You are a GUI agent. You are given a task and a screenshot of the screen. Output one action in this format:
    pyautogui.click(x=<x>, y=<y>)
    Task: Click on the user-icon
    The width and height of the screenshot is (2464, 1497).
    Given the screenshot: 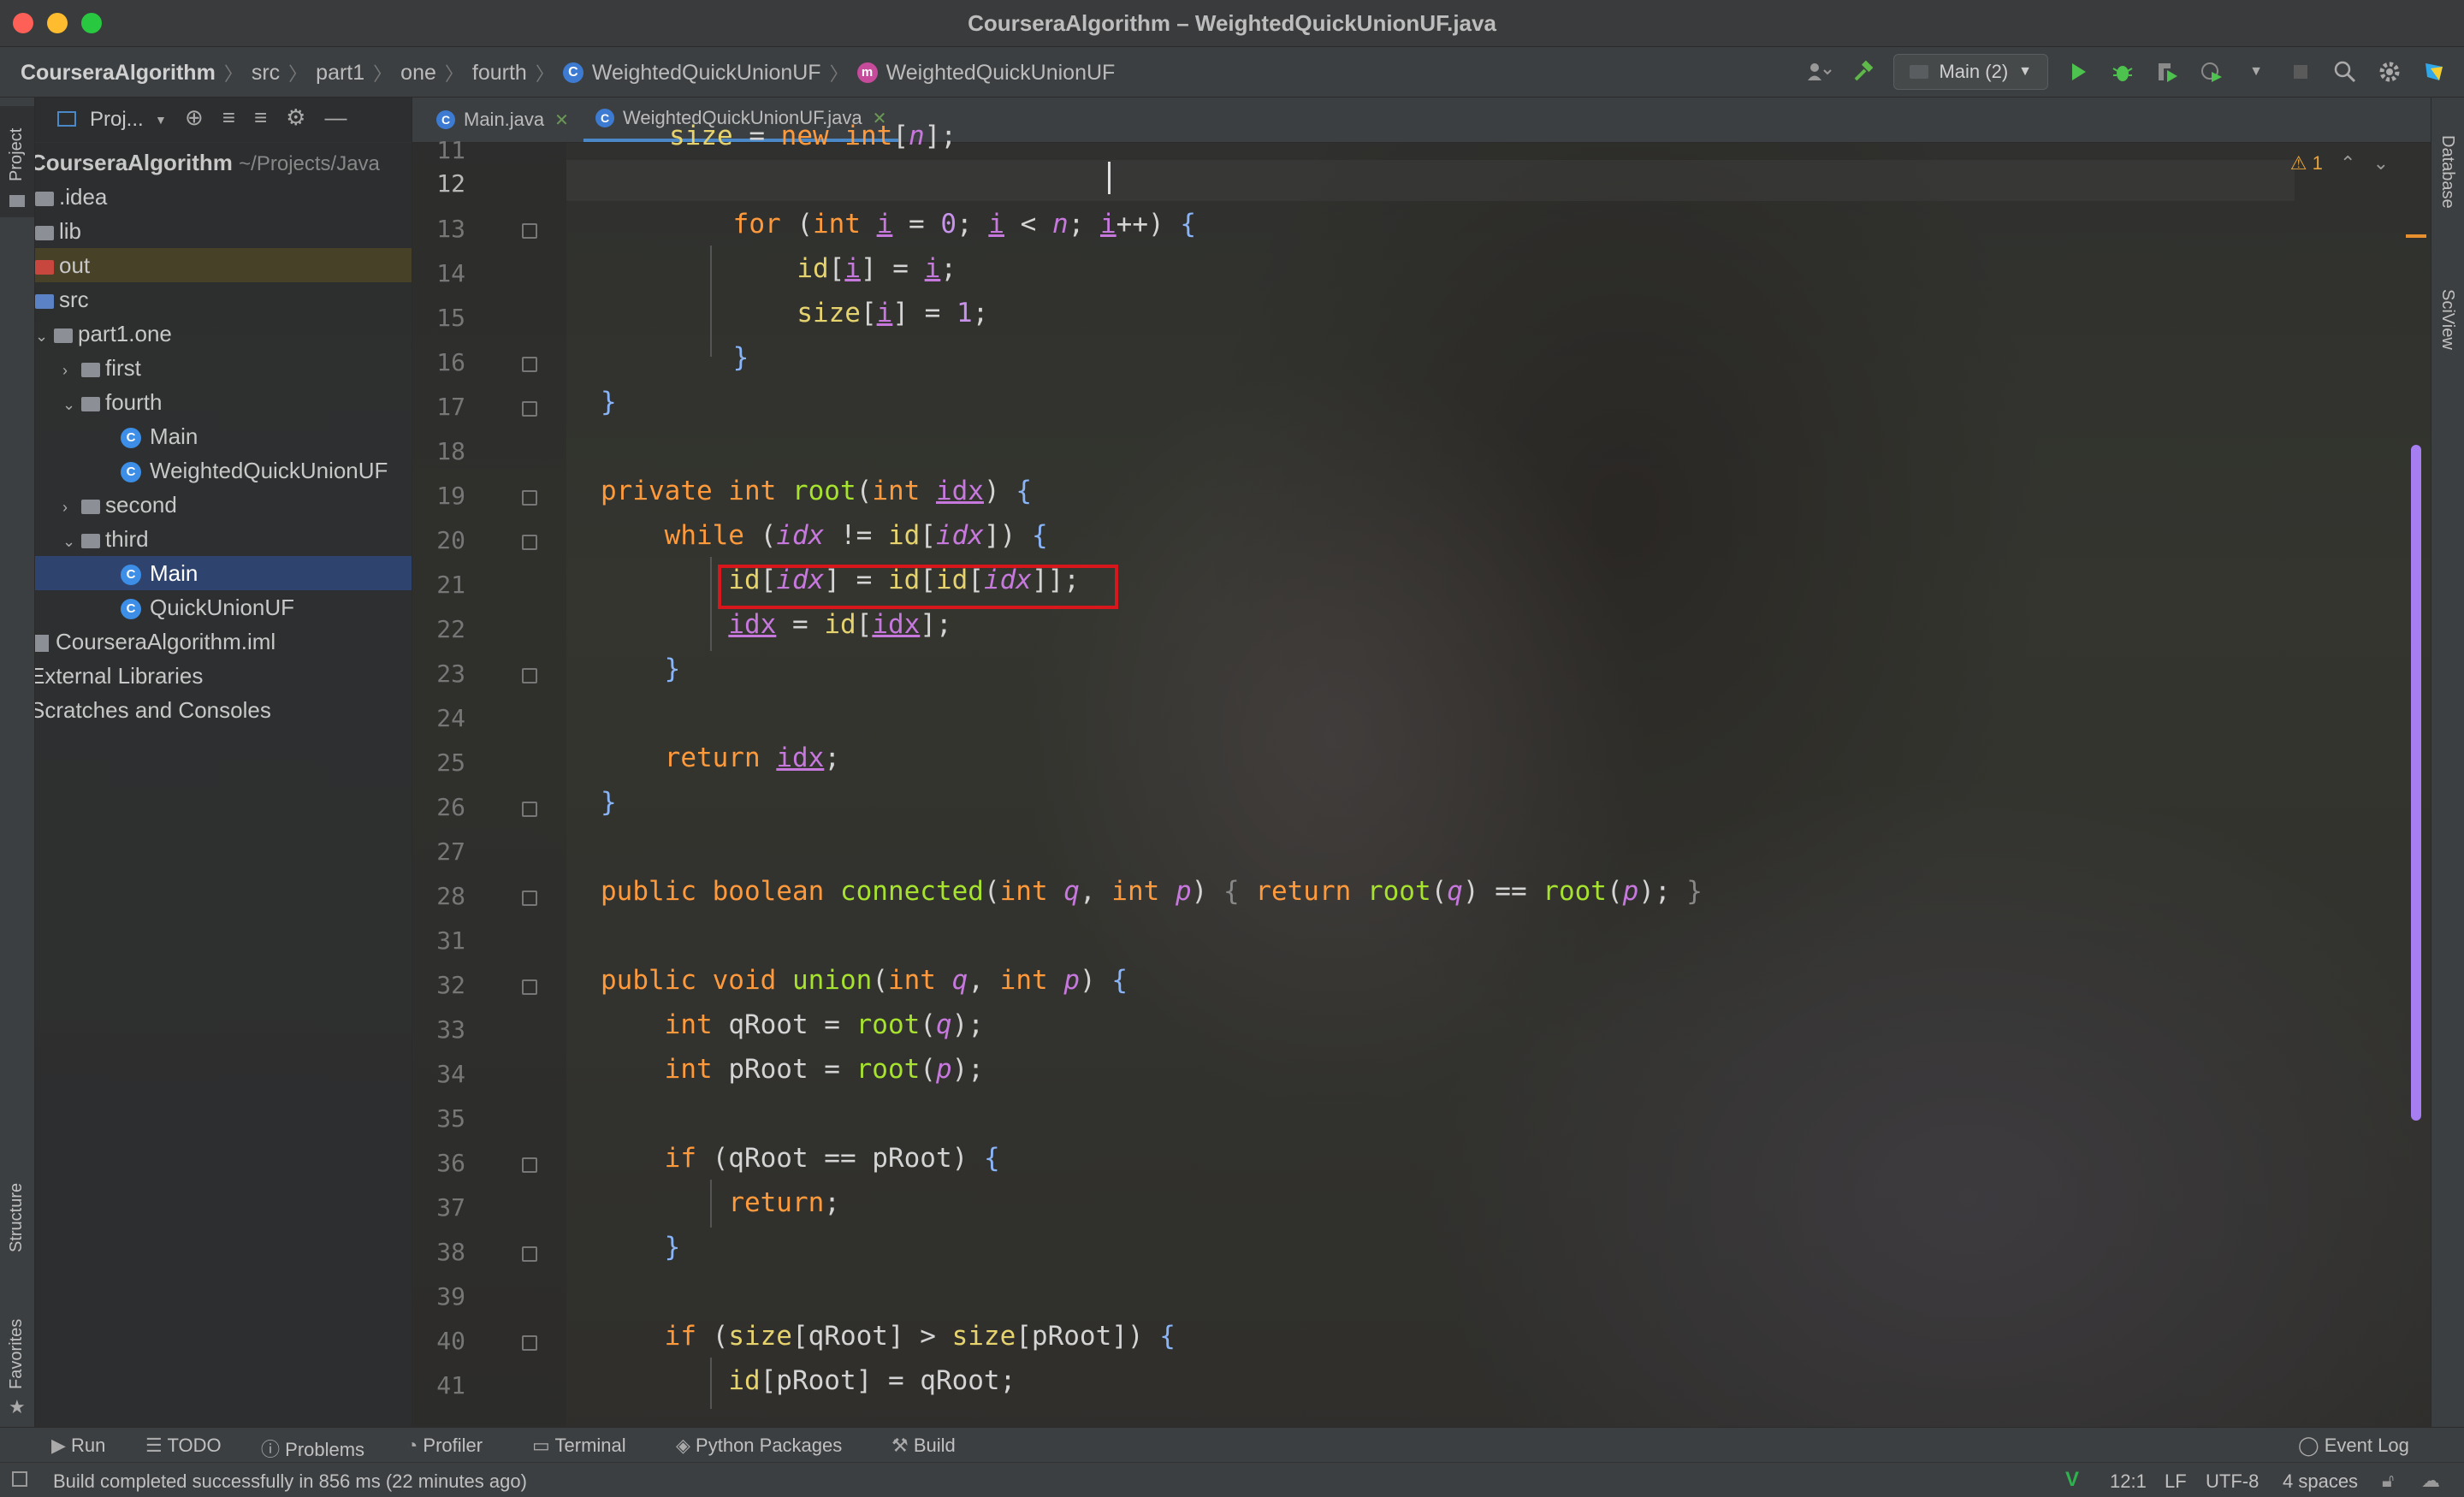 What is the action you would take?
    pyautogui.click(x=1818, y=71)
    